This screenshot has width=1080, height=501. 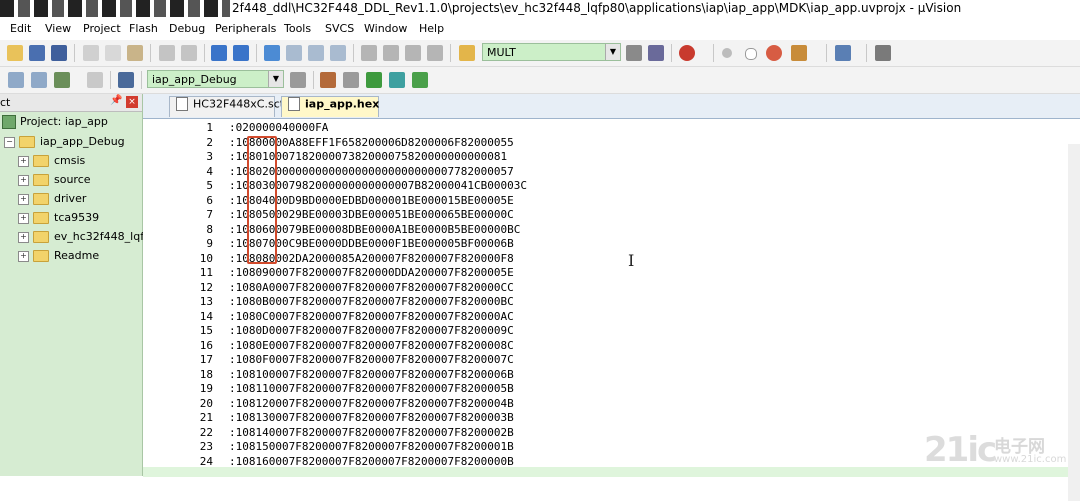 What do you see at coordinates (27, 142) in the screenshot?
I see `folder-icon` at bounding box center [27, 142].